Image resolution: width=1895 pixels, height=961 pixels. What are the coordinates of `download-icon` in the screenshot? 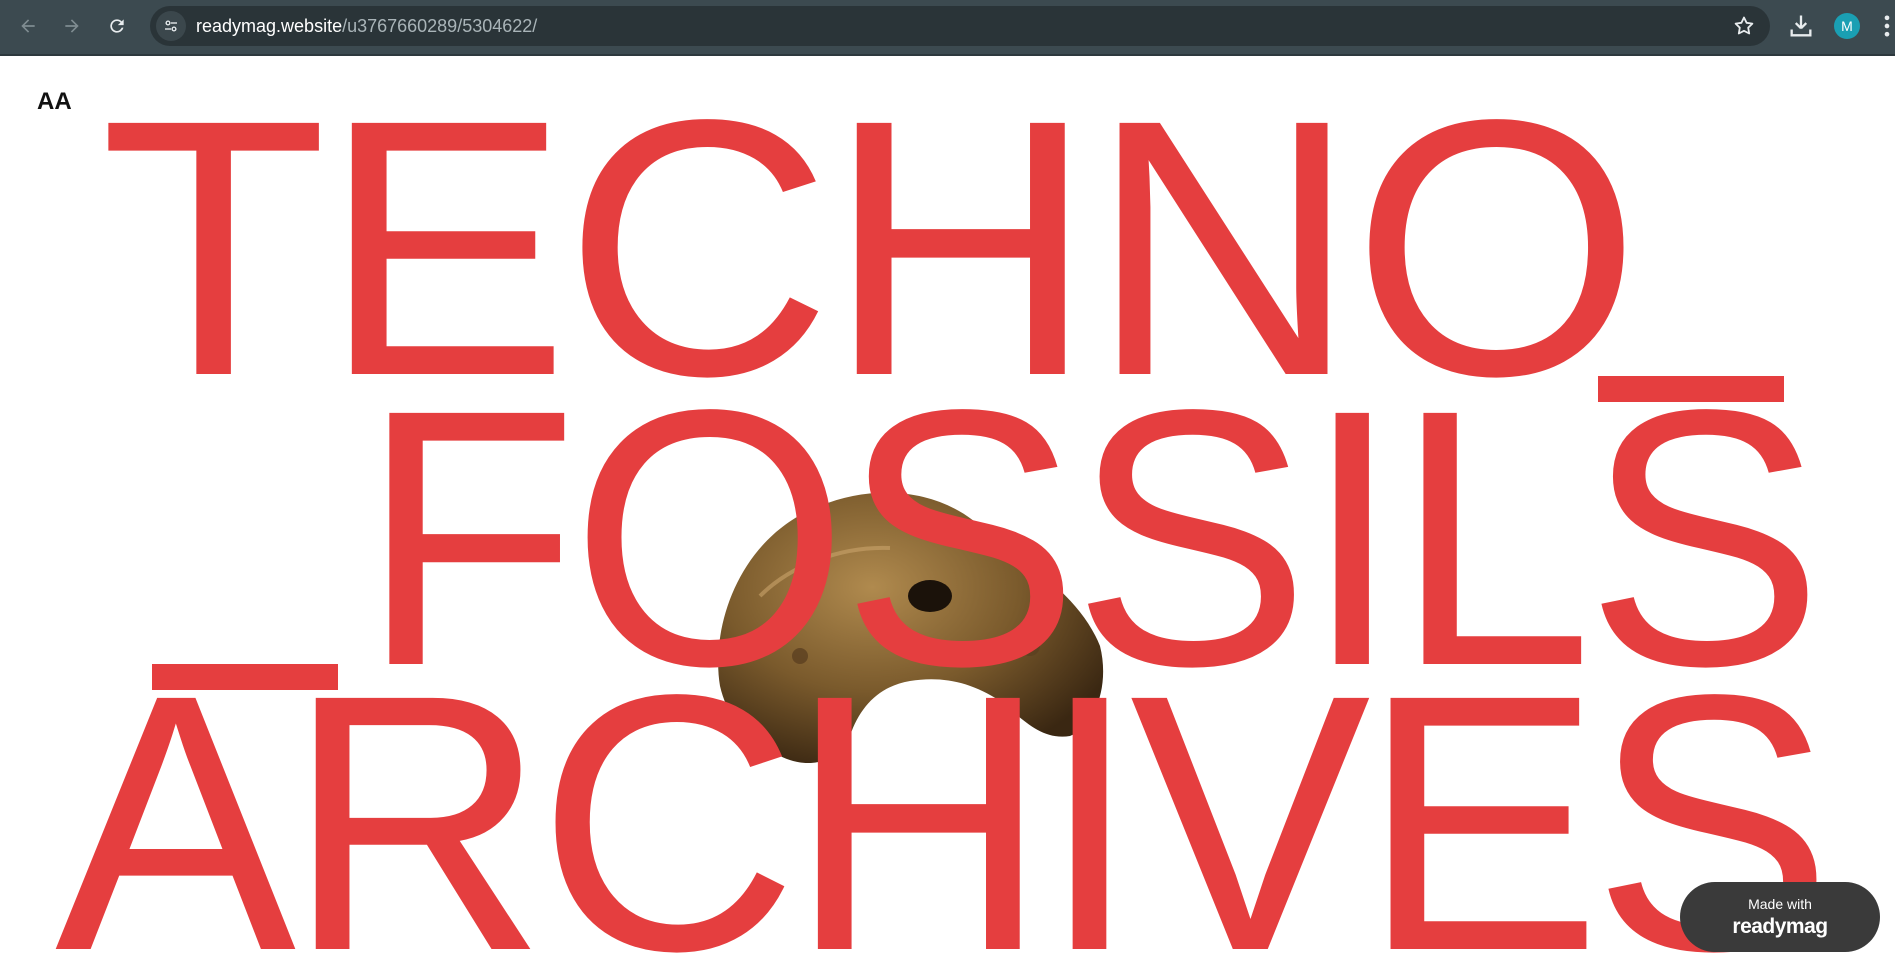 It's located at (1801, 26).